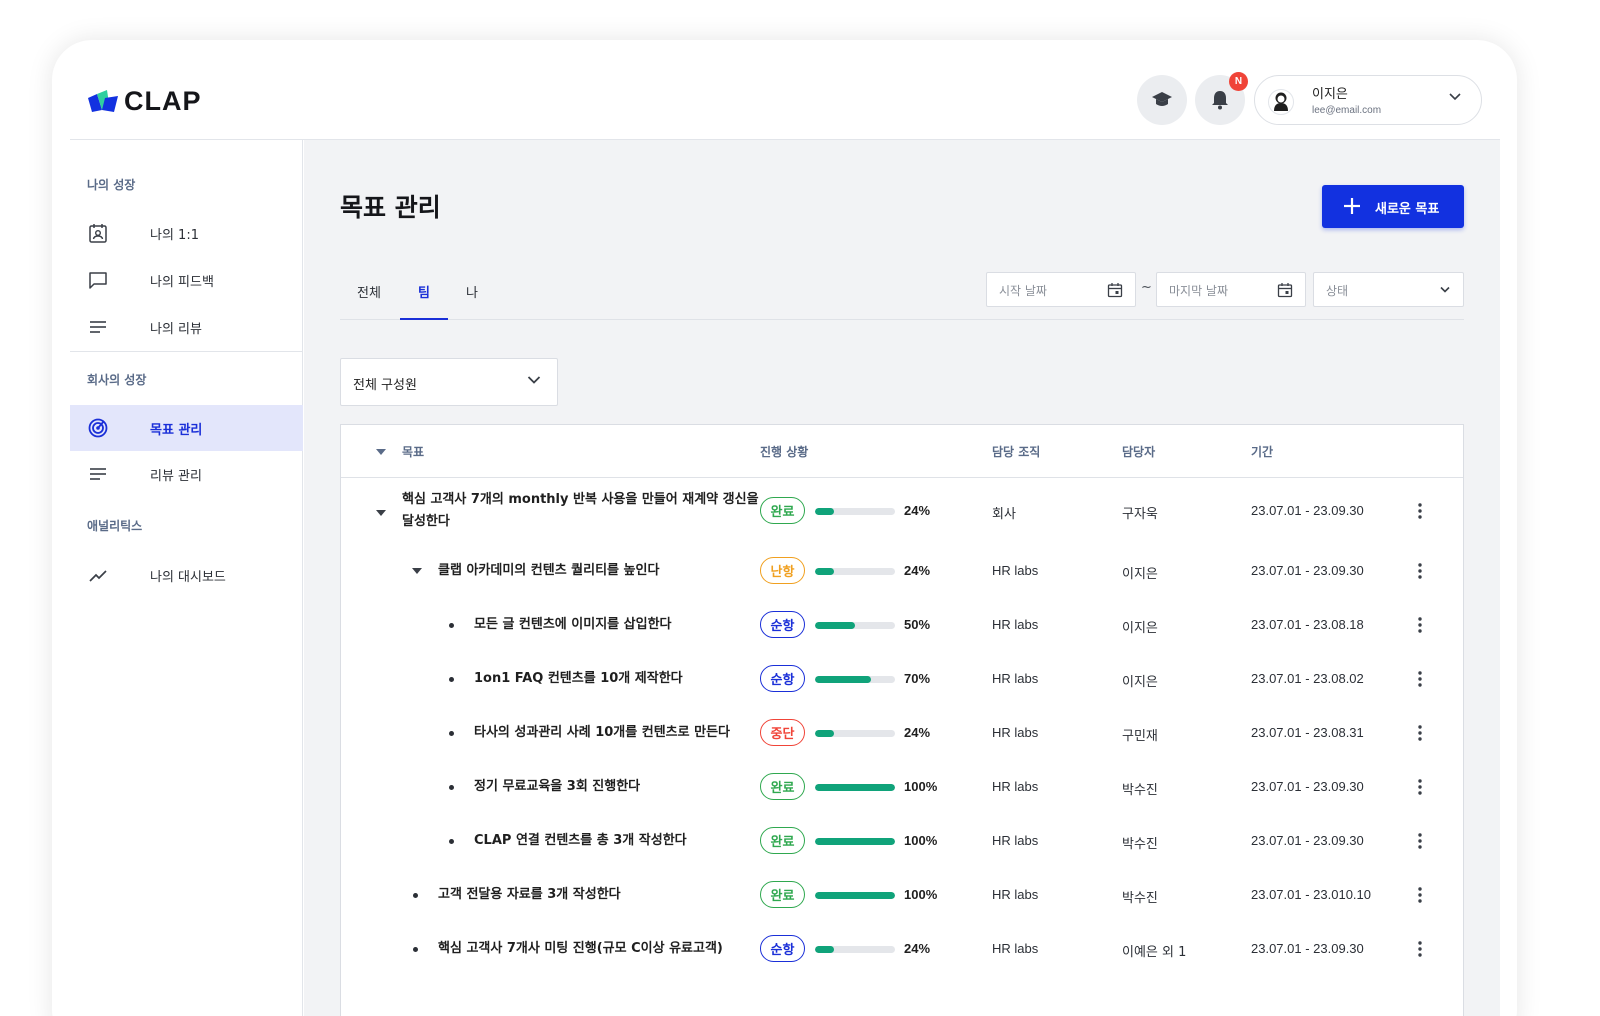  What do you see at coordinates (1140, 790) in the screenshot?
I see `owner-cell: 박수진` at bounding box center [1140, 790].